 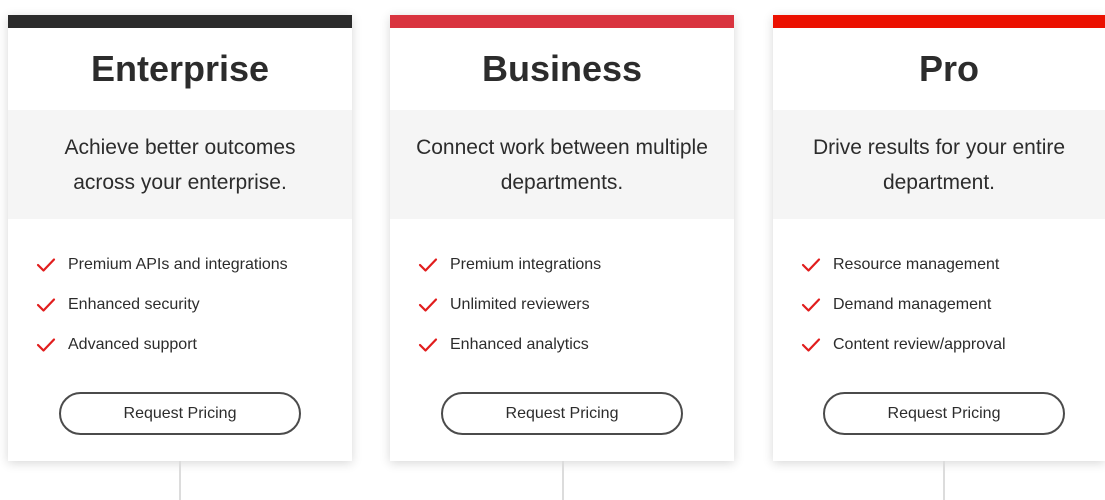 What do you see at coordinates (178, 264) in the screenshot?
I see `feature-label: Premium APIs and integrations` at bounding box center [178, 264].